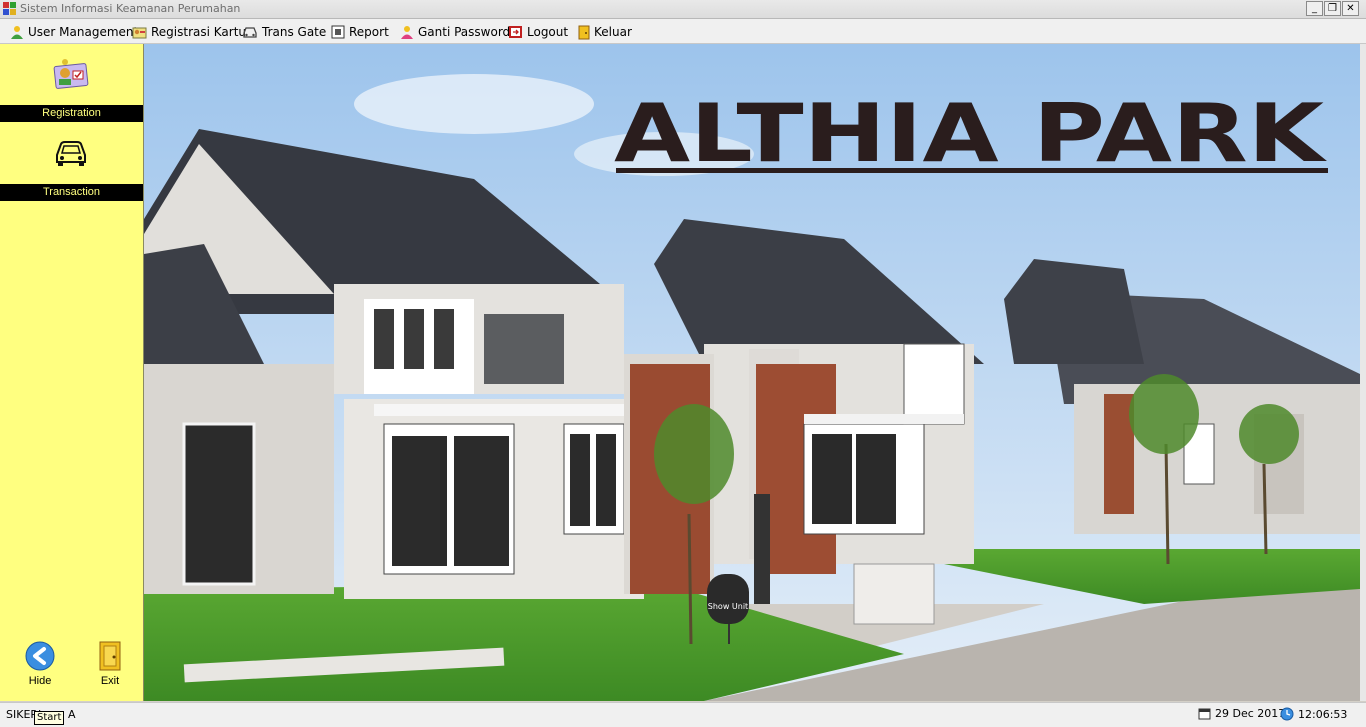  Describe the element at coordinates (369, 32) in the screenshot. I see `menu-label: Report` at that location.